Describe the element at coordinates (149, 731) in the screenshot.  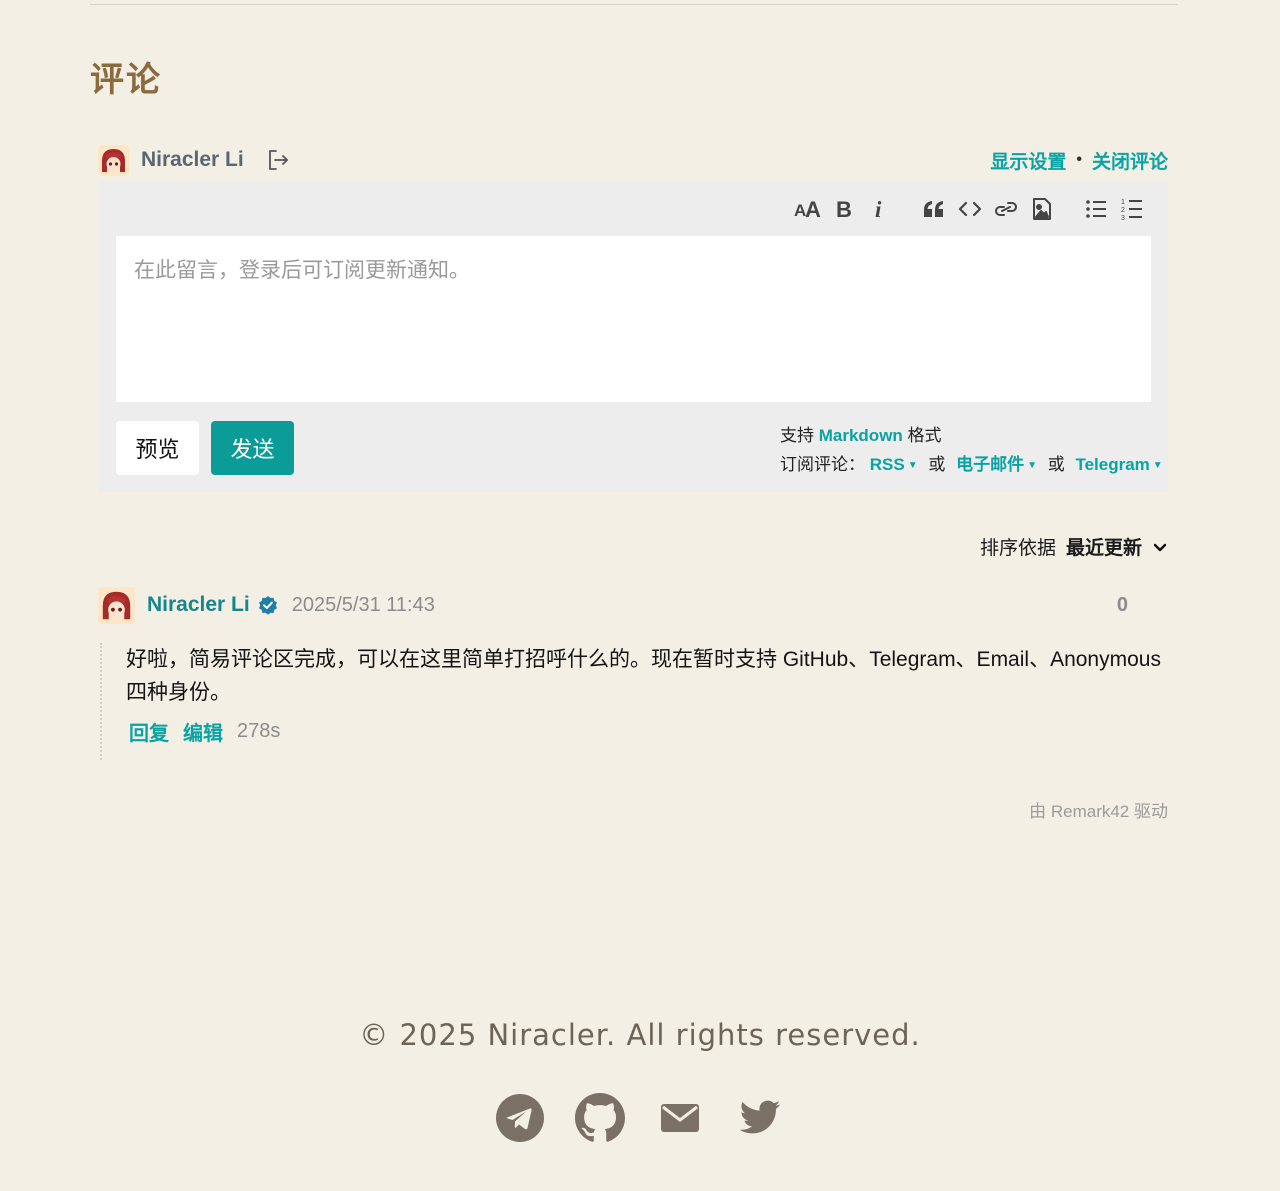
I see `reply-button: 回复` at that location.